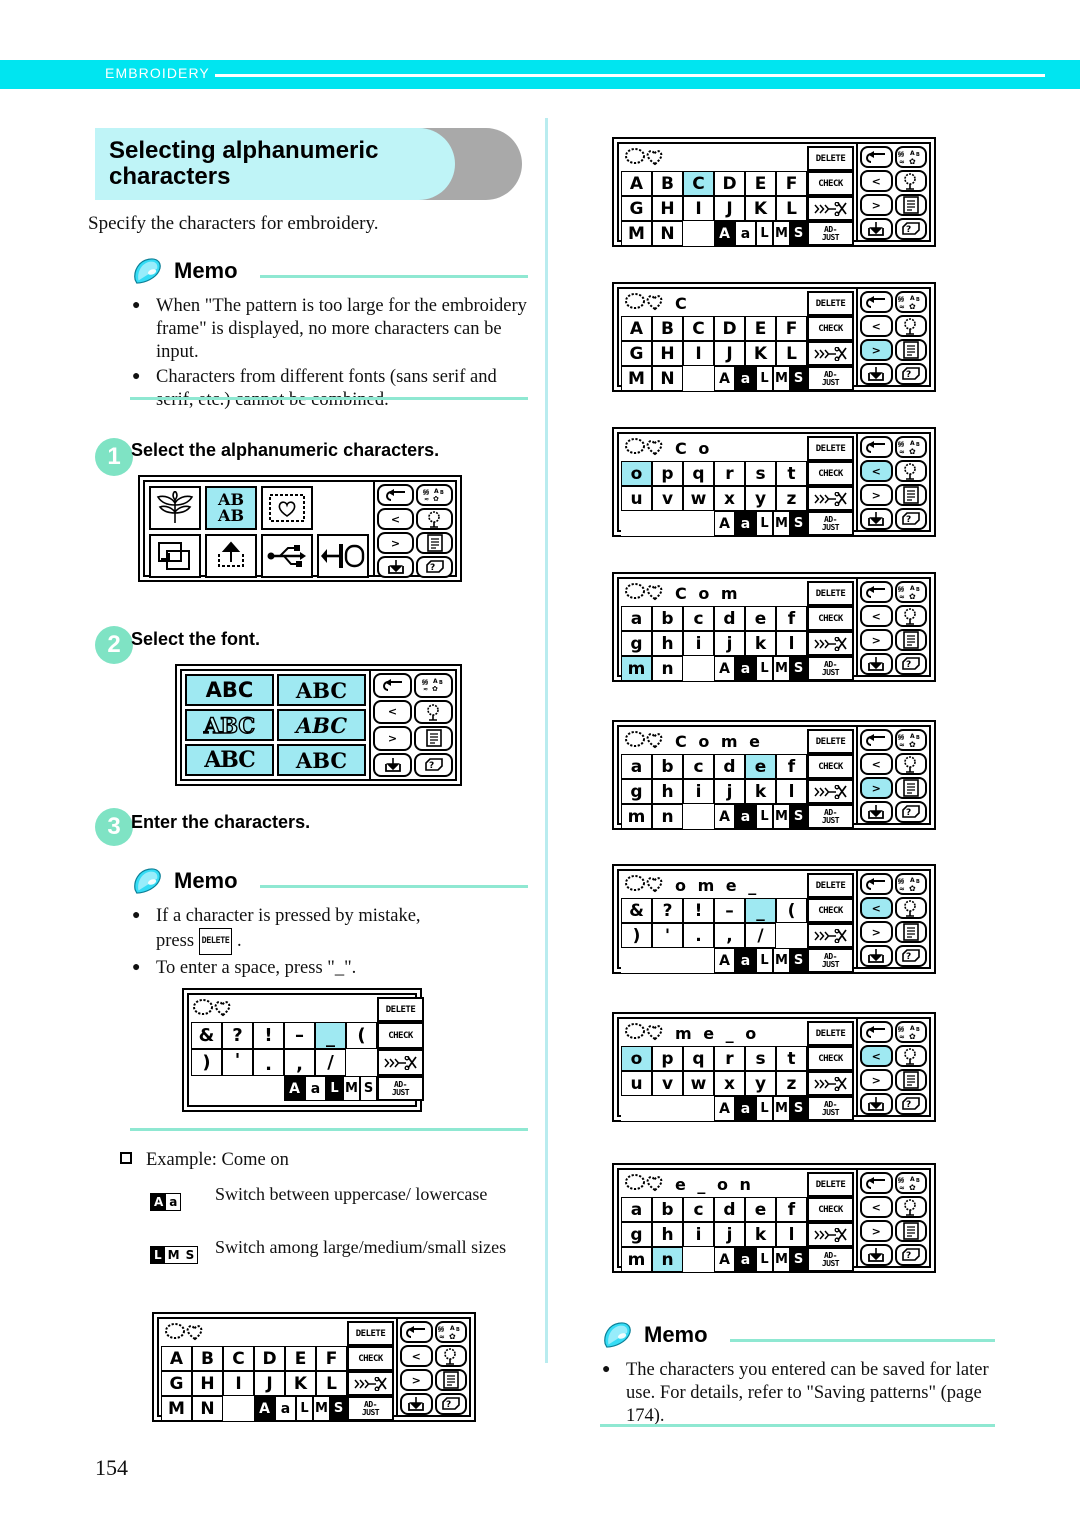  I want to click on key-n: n, so click(667, 1259).